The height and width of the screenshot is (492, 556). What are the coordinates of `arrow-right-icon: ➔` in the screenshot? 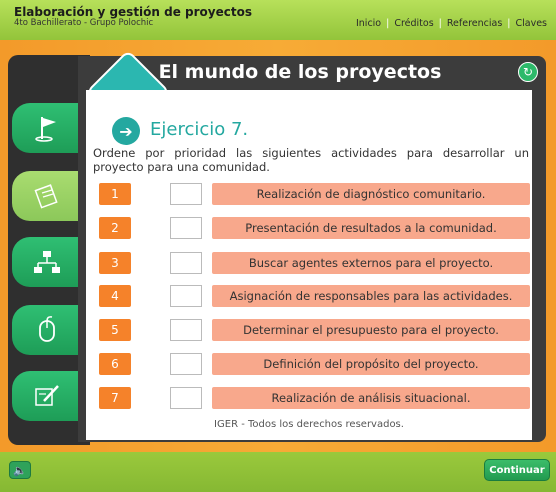 It's located at (126, 131).